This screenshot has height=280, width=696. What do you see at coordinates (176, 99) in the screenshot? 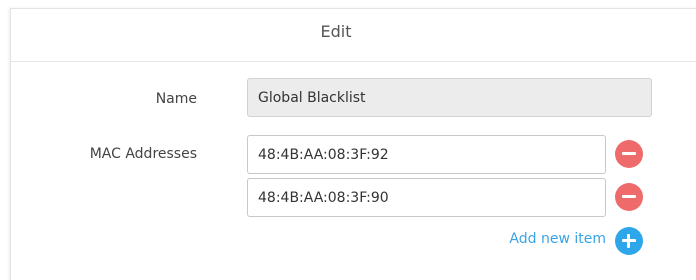
I see `name-label: Name` at bounding box center [176, 99].